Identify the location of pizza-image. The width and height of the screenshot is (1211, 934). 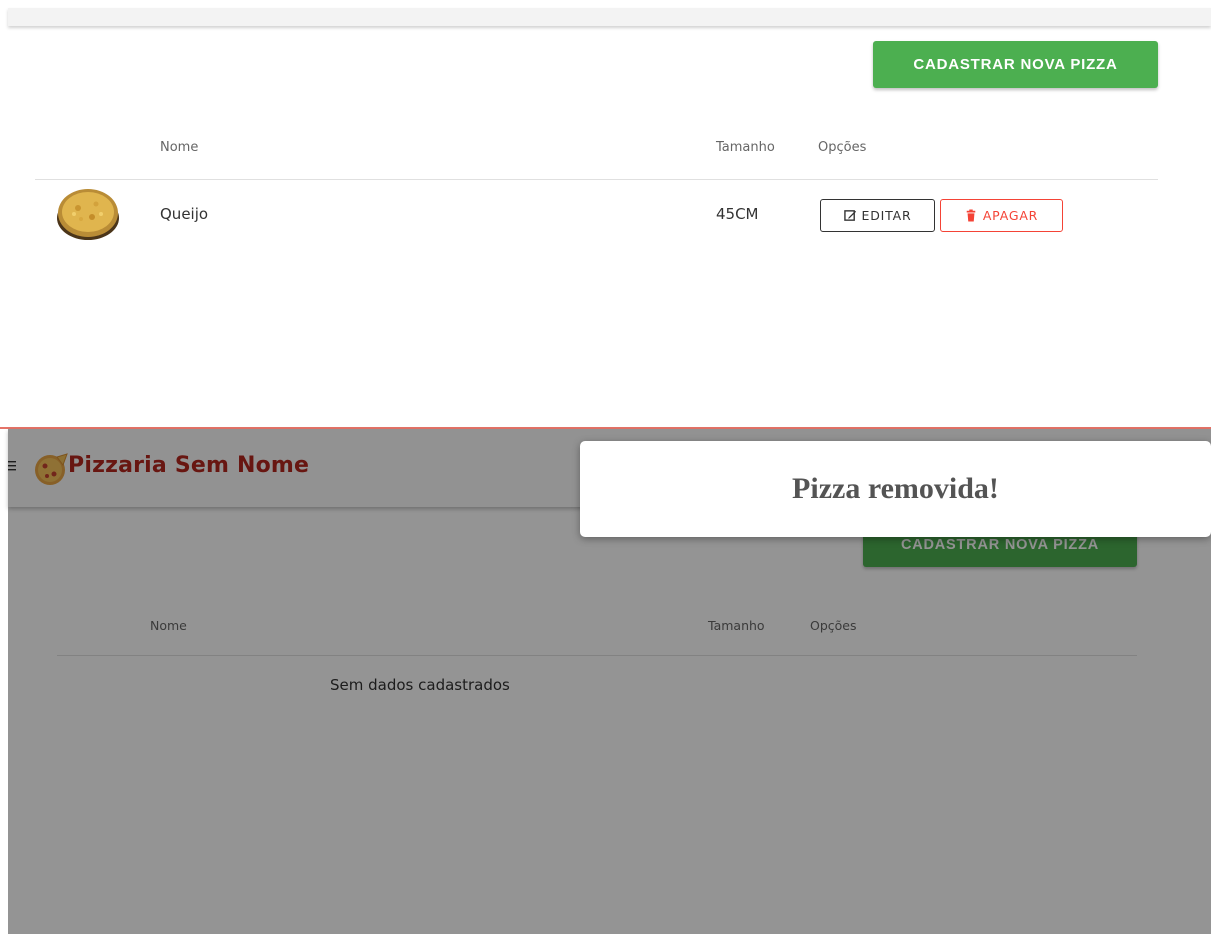
(88, 214).